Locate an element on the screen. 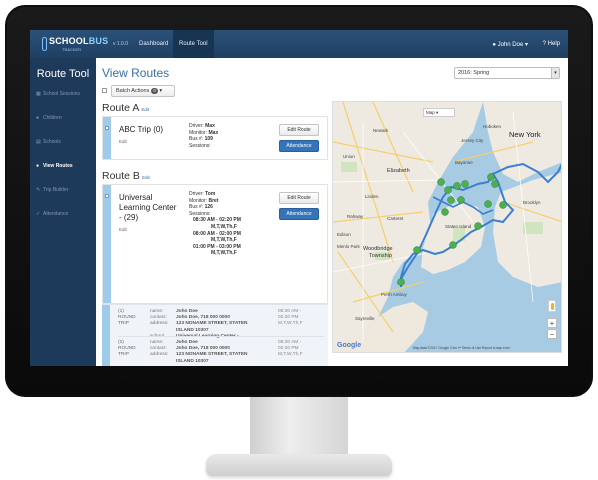 The image size is (598, 480). sidebar-item-school-sessions: ▦ School Sessions is located at coordinates (63, 94).